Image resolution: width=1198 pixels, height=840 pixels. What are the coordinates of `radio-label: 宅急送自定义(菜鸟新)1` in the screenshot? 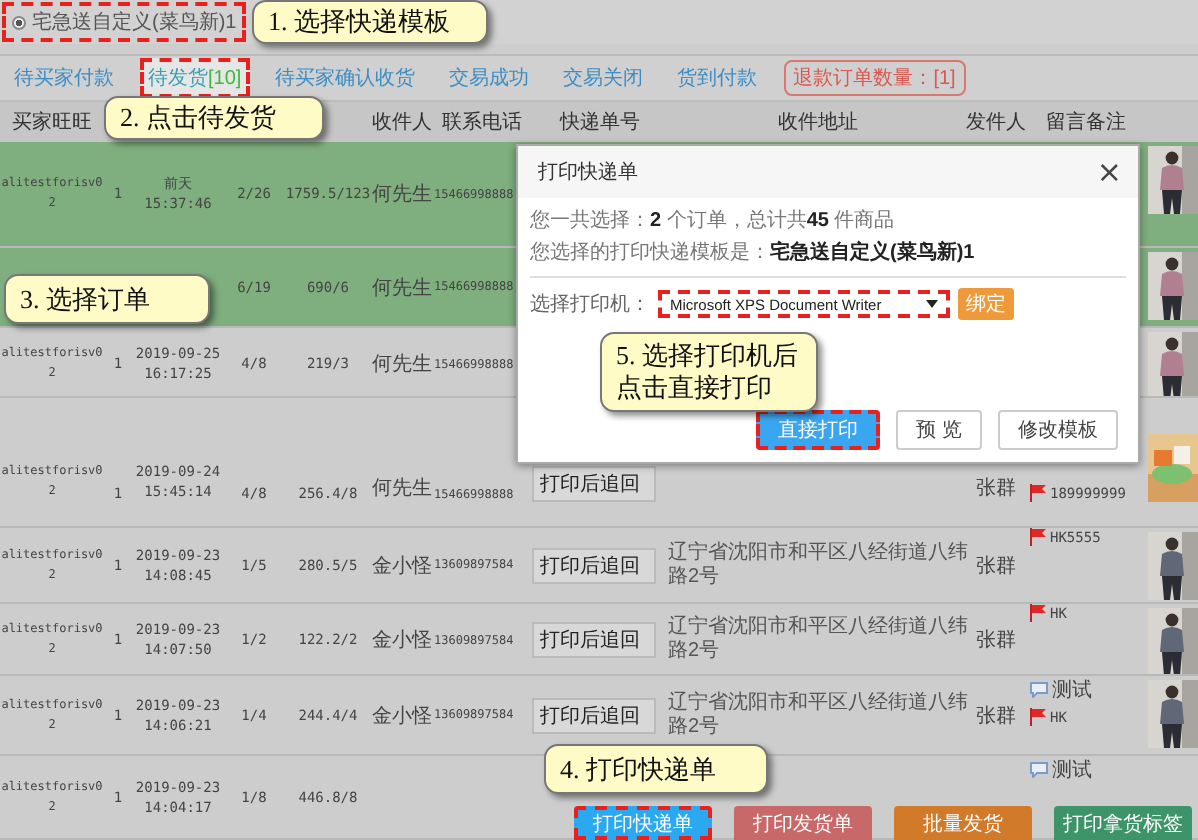 It's located at (134, 22).